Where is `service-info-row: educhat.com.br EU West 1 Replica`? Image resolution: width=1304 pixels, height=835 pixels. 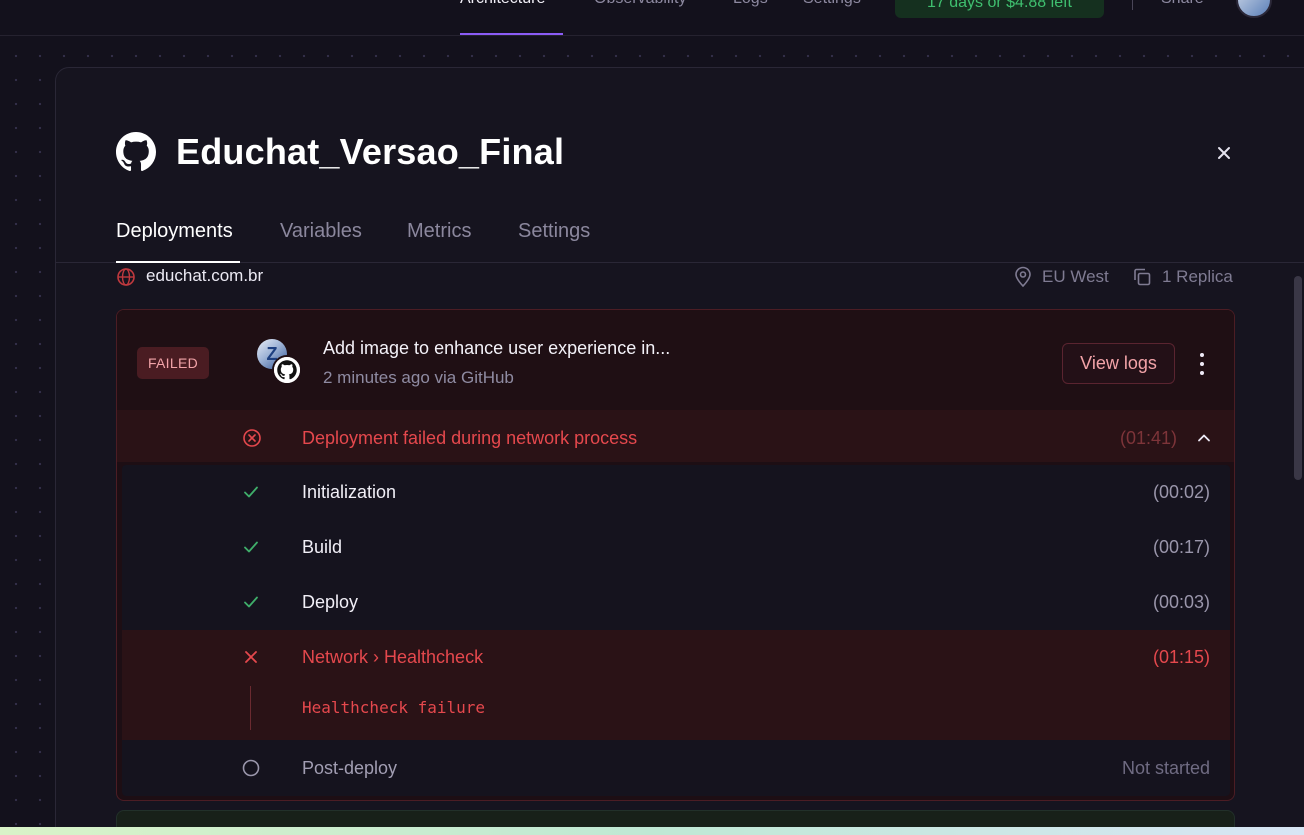
service-info-row: educhat.com.br EU West 1 Replica is located at coordinates (676, 277).